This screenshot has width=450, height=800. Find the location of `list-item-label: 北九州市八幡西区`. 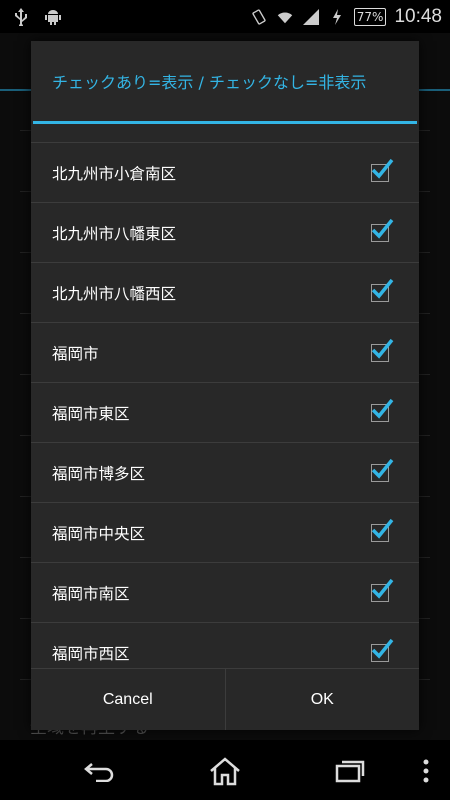

list-item-label: 北九州市八幡西区 is located at coordinates (114, 293).